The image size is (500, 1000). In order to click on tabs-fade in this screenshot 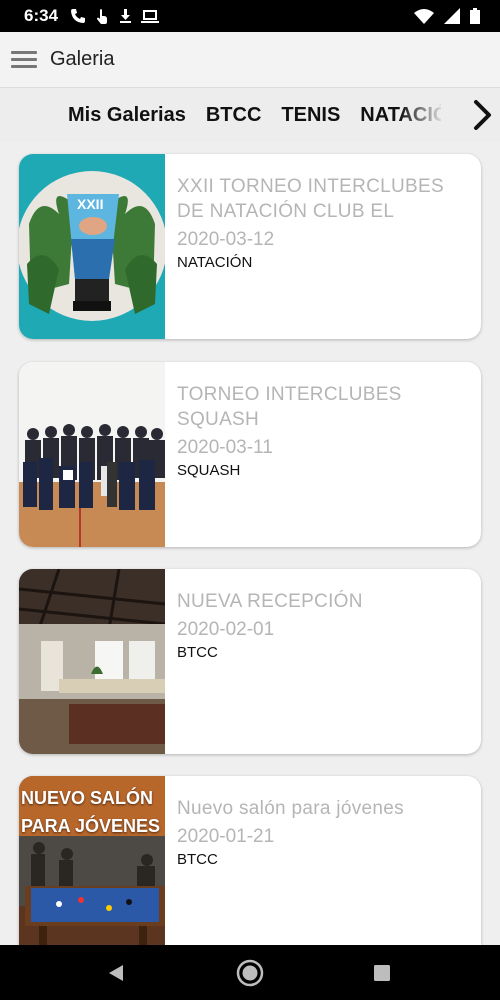, I will do `click(422, 115)`.